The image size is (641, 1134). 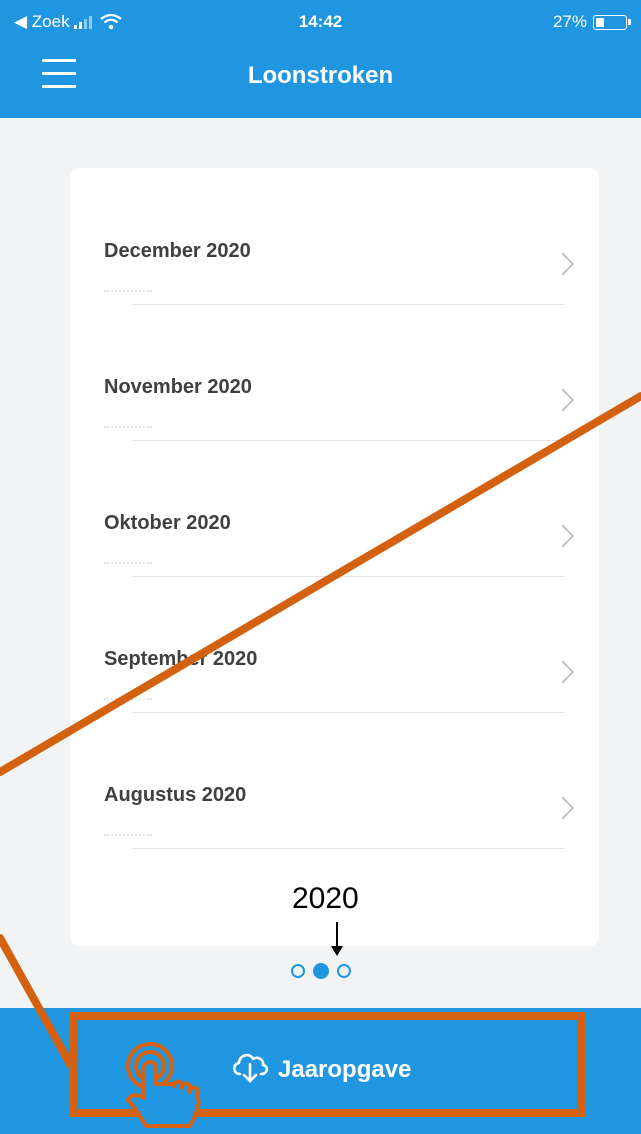 What do you see at coordinates (334, 236) in the screenshot?
I see `payslip-row-december-2020: December 2020` at bounding box center [334, 236].